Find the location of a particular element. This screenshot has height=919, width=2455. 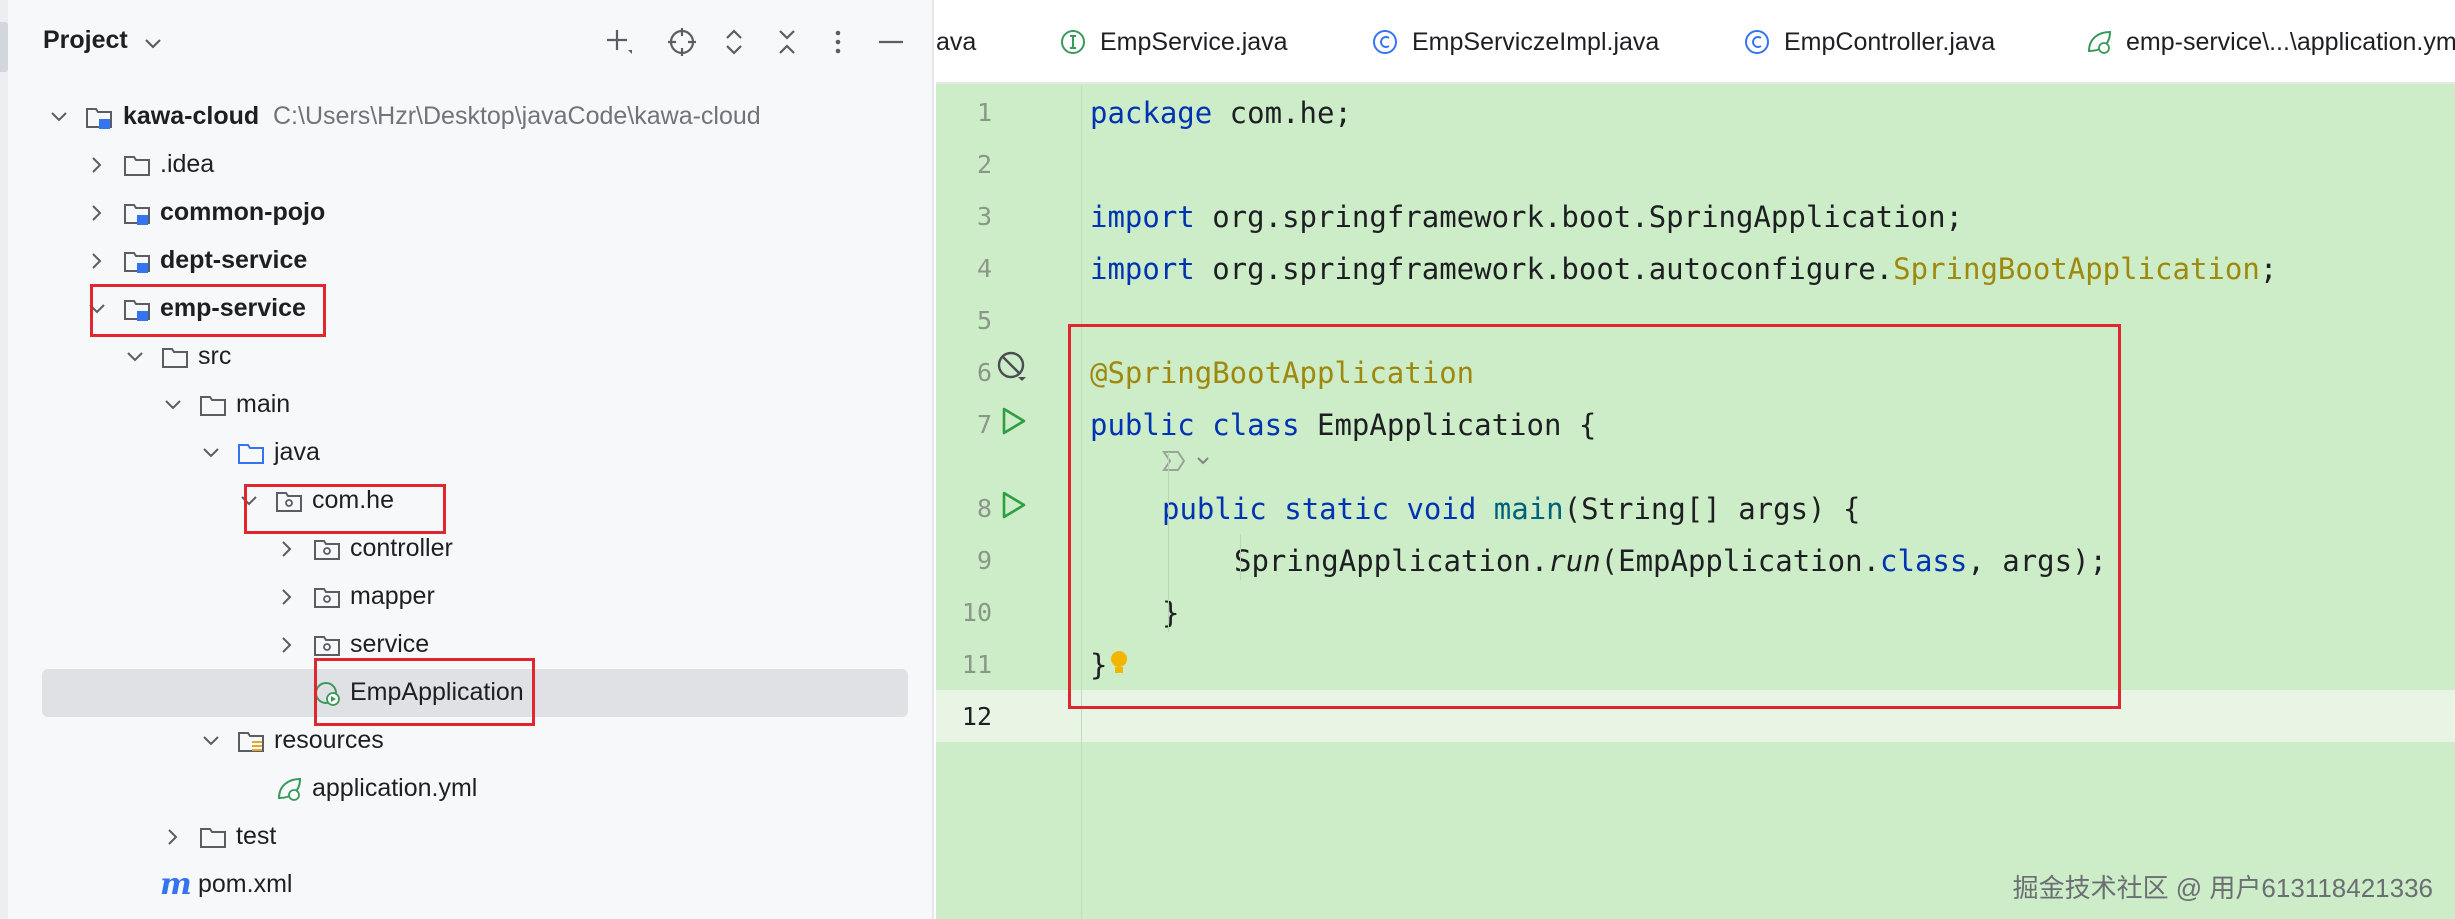

tab-application-yml: emp-service\...\application.ym is located at coordinates (2269, 41).